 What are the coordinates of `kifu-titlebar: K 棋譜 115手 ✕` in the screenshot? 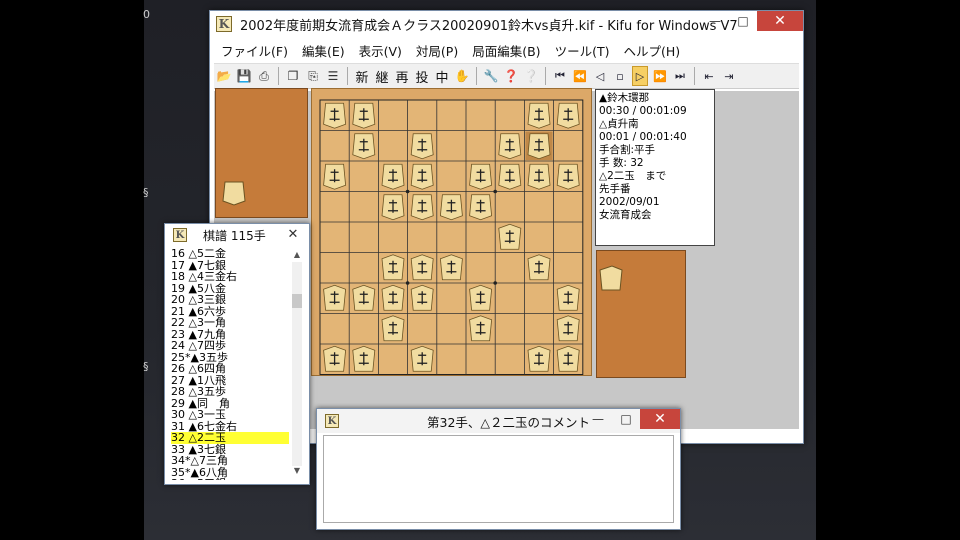 It's located at (237, 235).